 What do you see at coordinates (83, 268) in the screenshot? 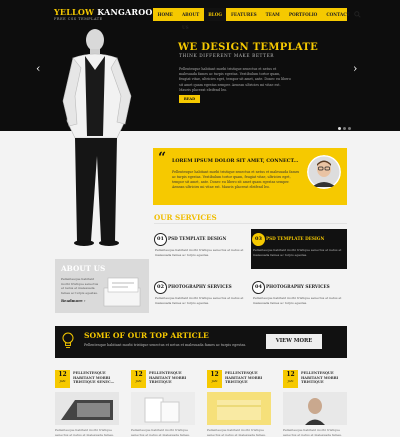
I see `about-title: ABOUT US` at bounding box center [83, 268].